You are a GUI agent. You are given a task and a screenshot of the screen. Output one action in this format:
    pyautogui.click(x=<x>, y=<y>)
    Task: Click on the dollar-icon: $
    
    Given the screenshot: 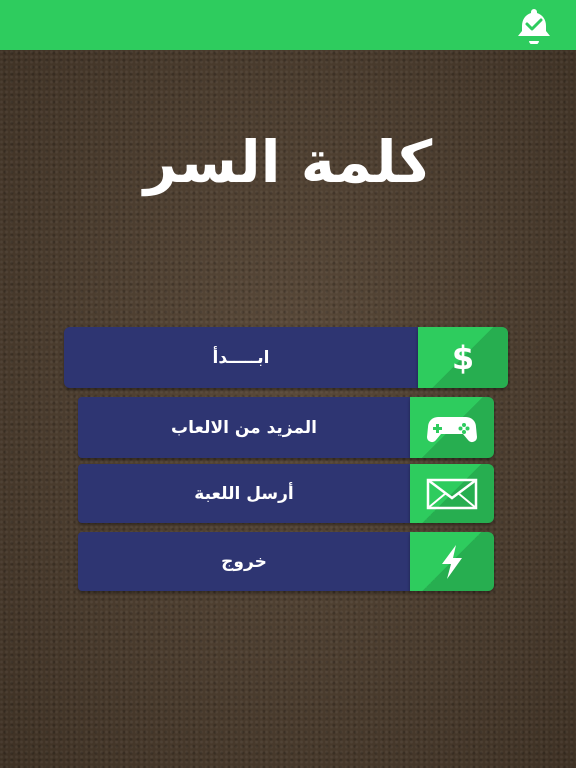 What is the action you would take?
    pyautogui.click(x=463, y=358)
    